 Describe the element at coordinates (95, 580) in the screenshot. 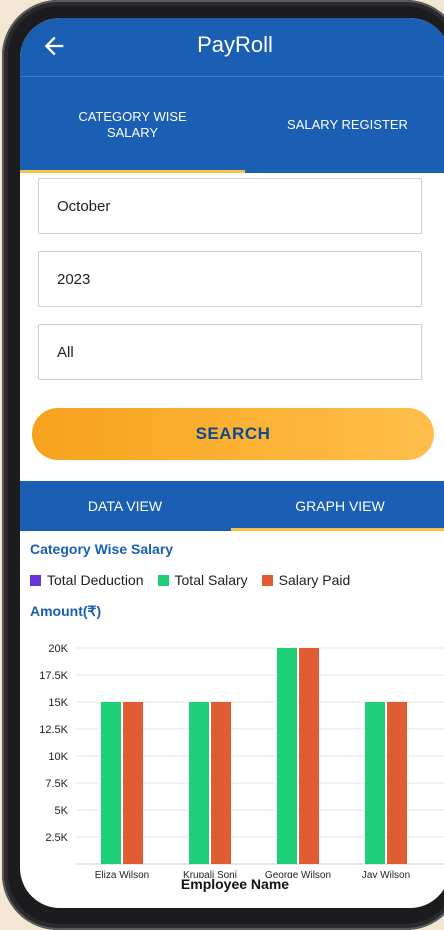

I see `legend-label: Total Deduction` at that location.